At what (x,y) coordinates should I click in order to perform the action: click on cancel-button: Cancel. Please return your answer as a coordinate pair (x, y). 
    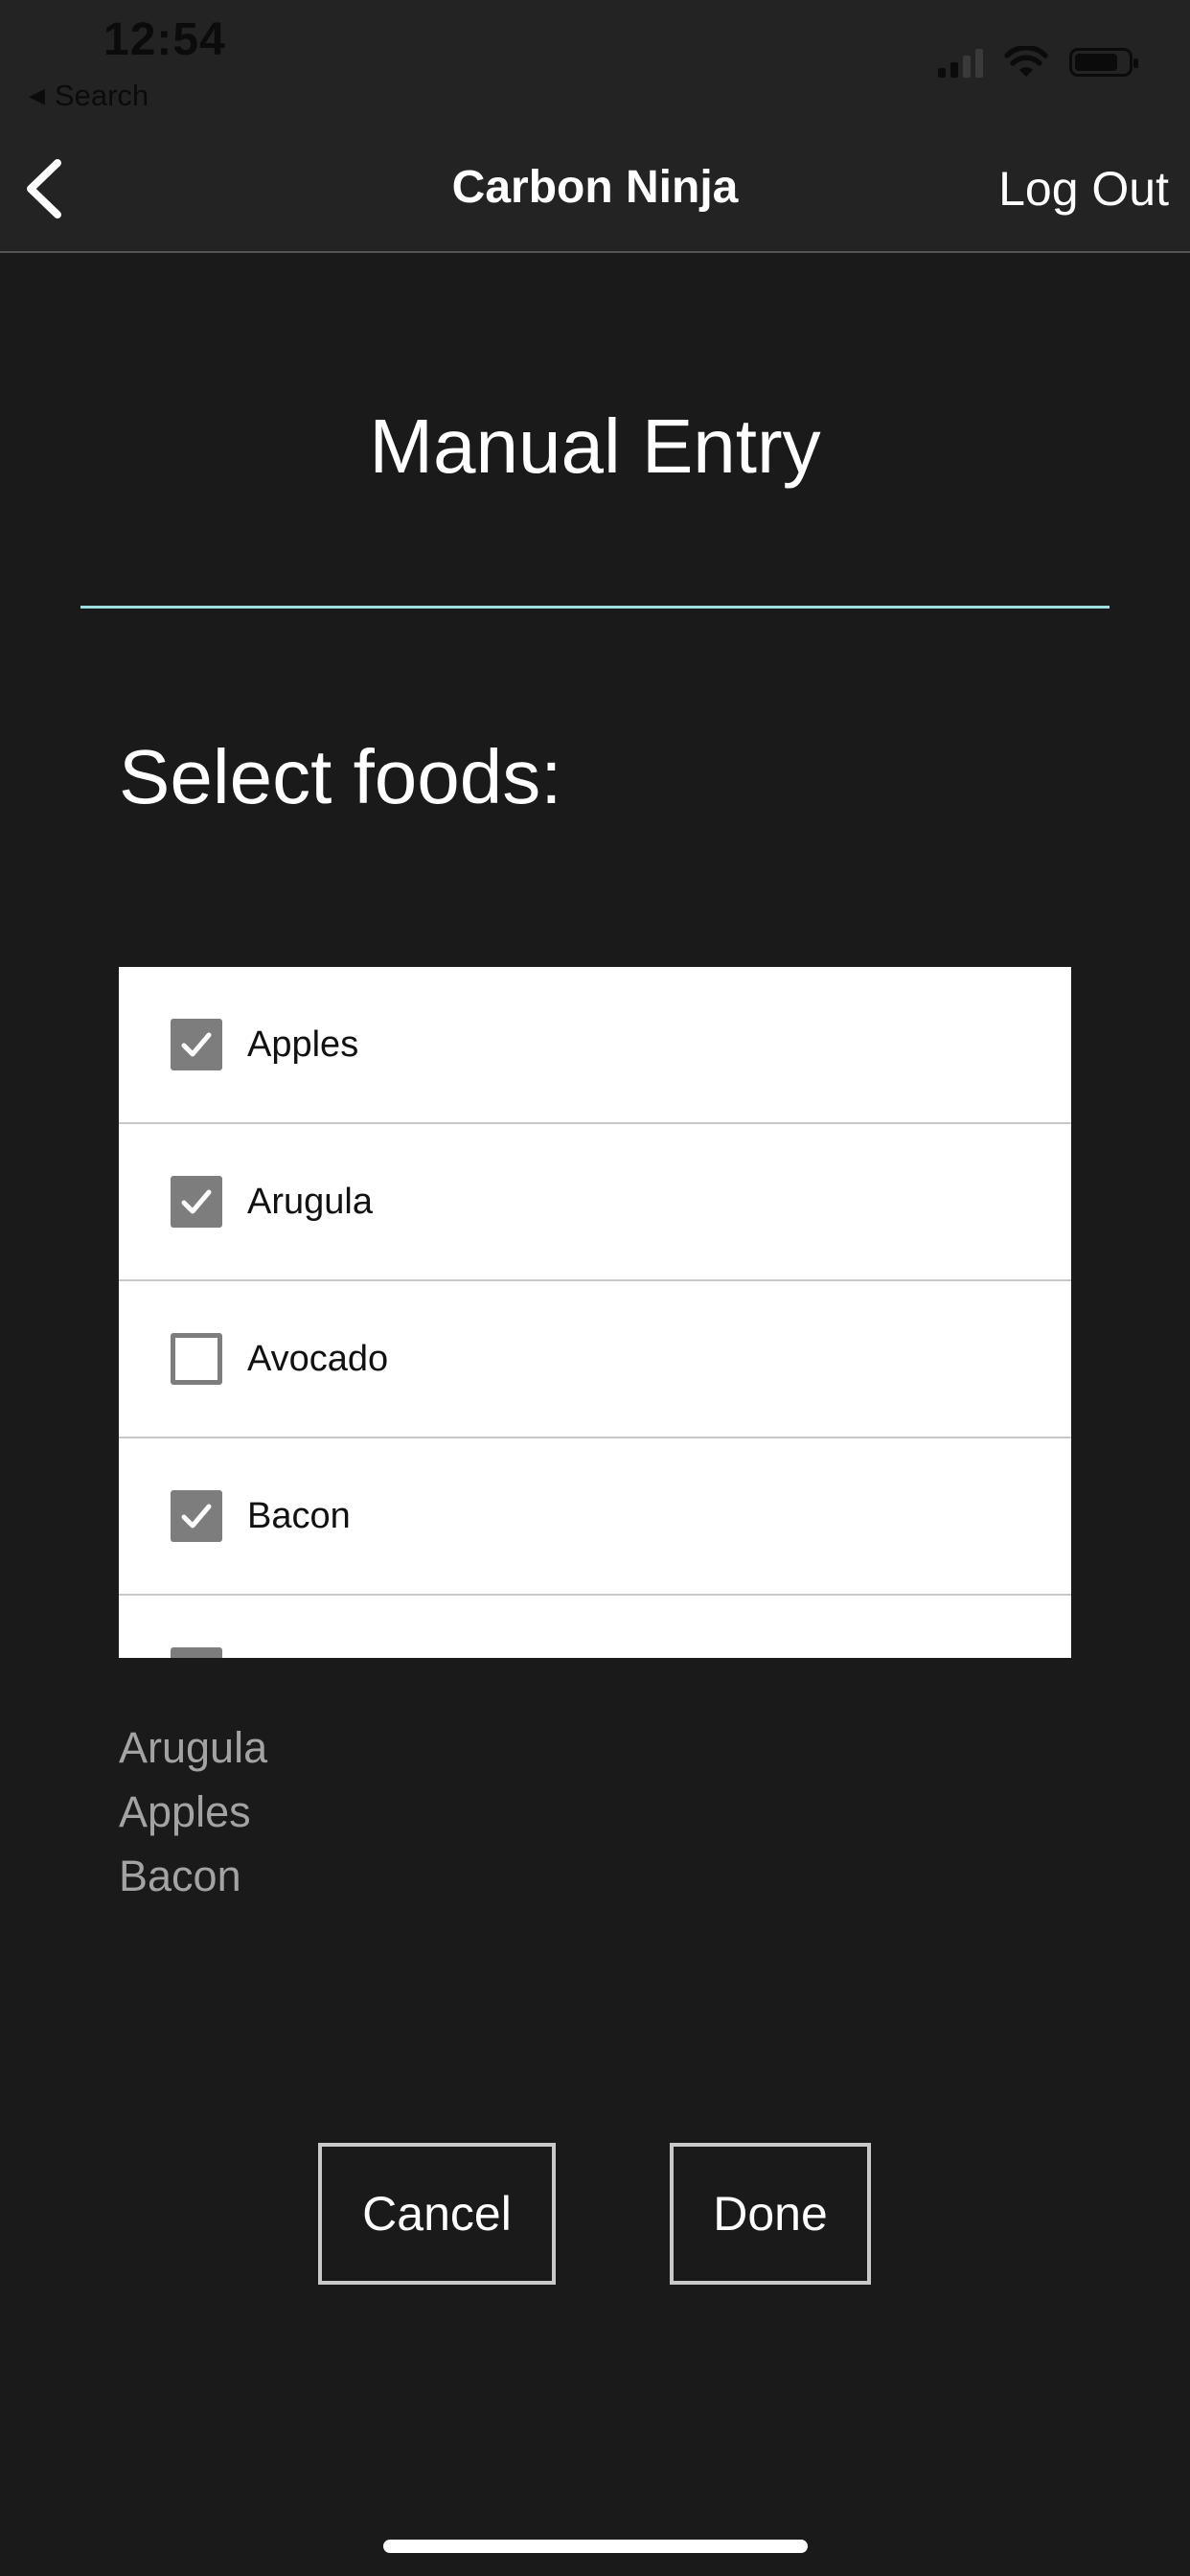
    Looking at the image, I should click on (437, 2214).